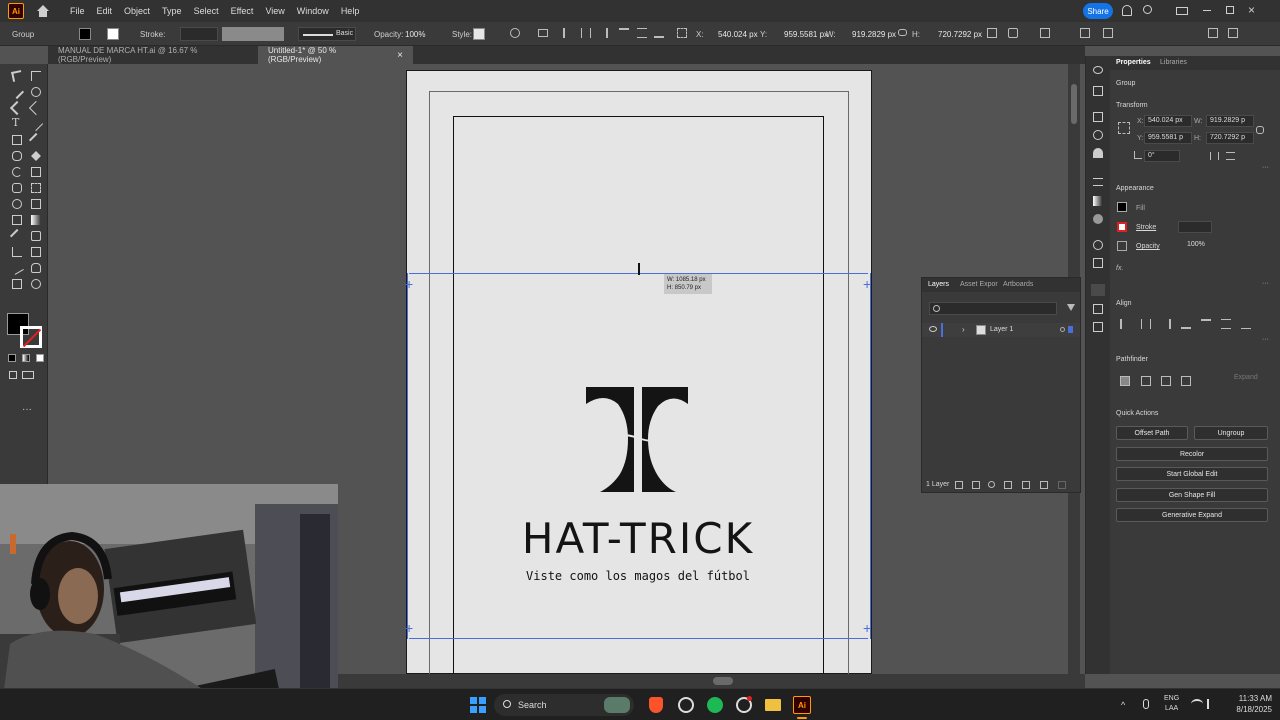 This screenshot has height=720, width=1280. I want to click on spotify-icon, so click(715, 705).